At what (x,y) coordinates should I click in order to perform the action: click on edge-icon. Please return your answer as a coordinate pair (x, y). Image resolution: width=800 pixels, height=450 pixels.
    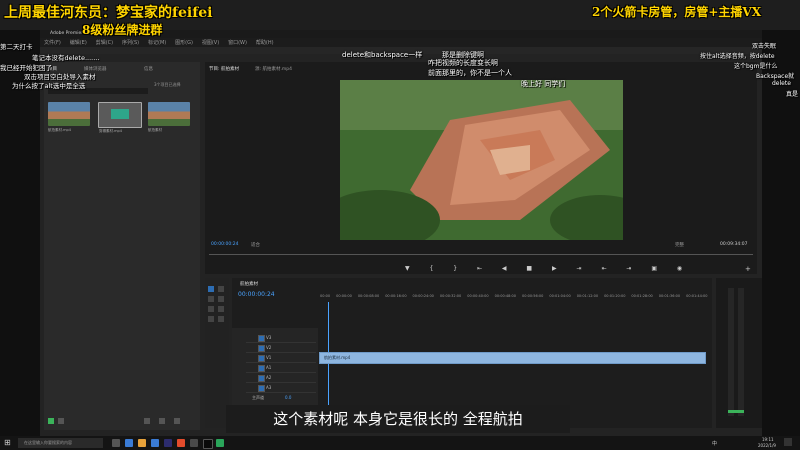
    Looking at the image, I should click on (129, 443).